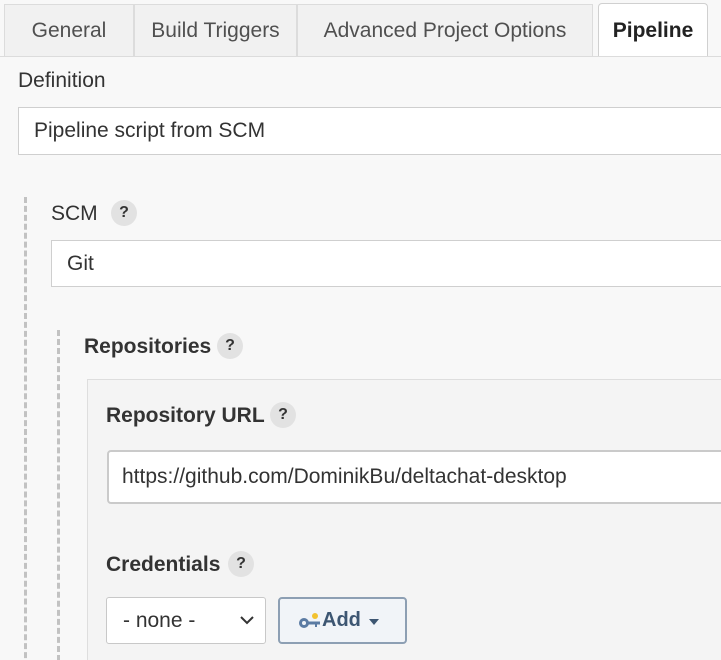 The image size is (721, 660). I want to click on scm-section-guide, so click(25, 428).